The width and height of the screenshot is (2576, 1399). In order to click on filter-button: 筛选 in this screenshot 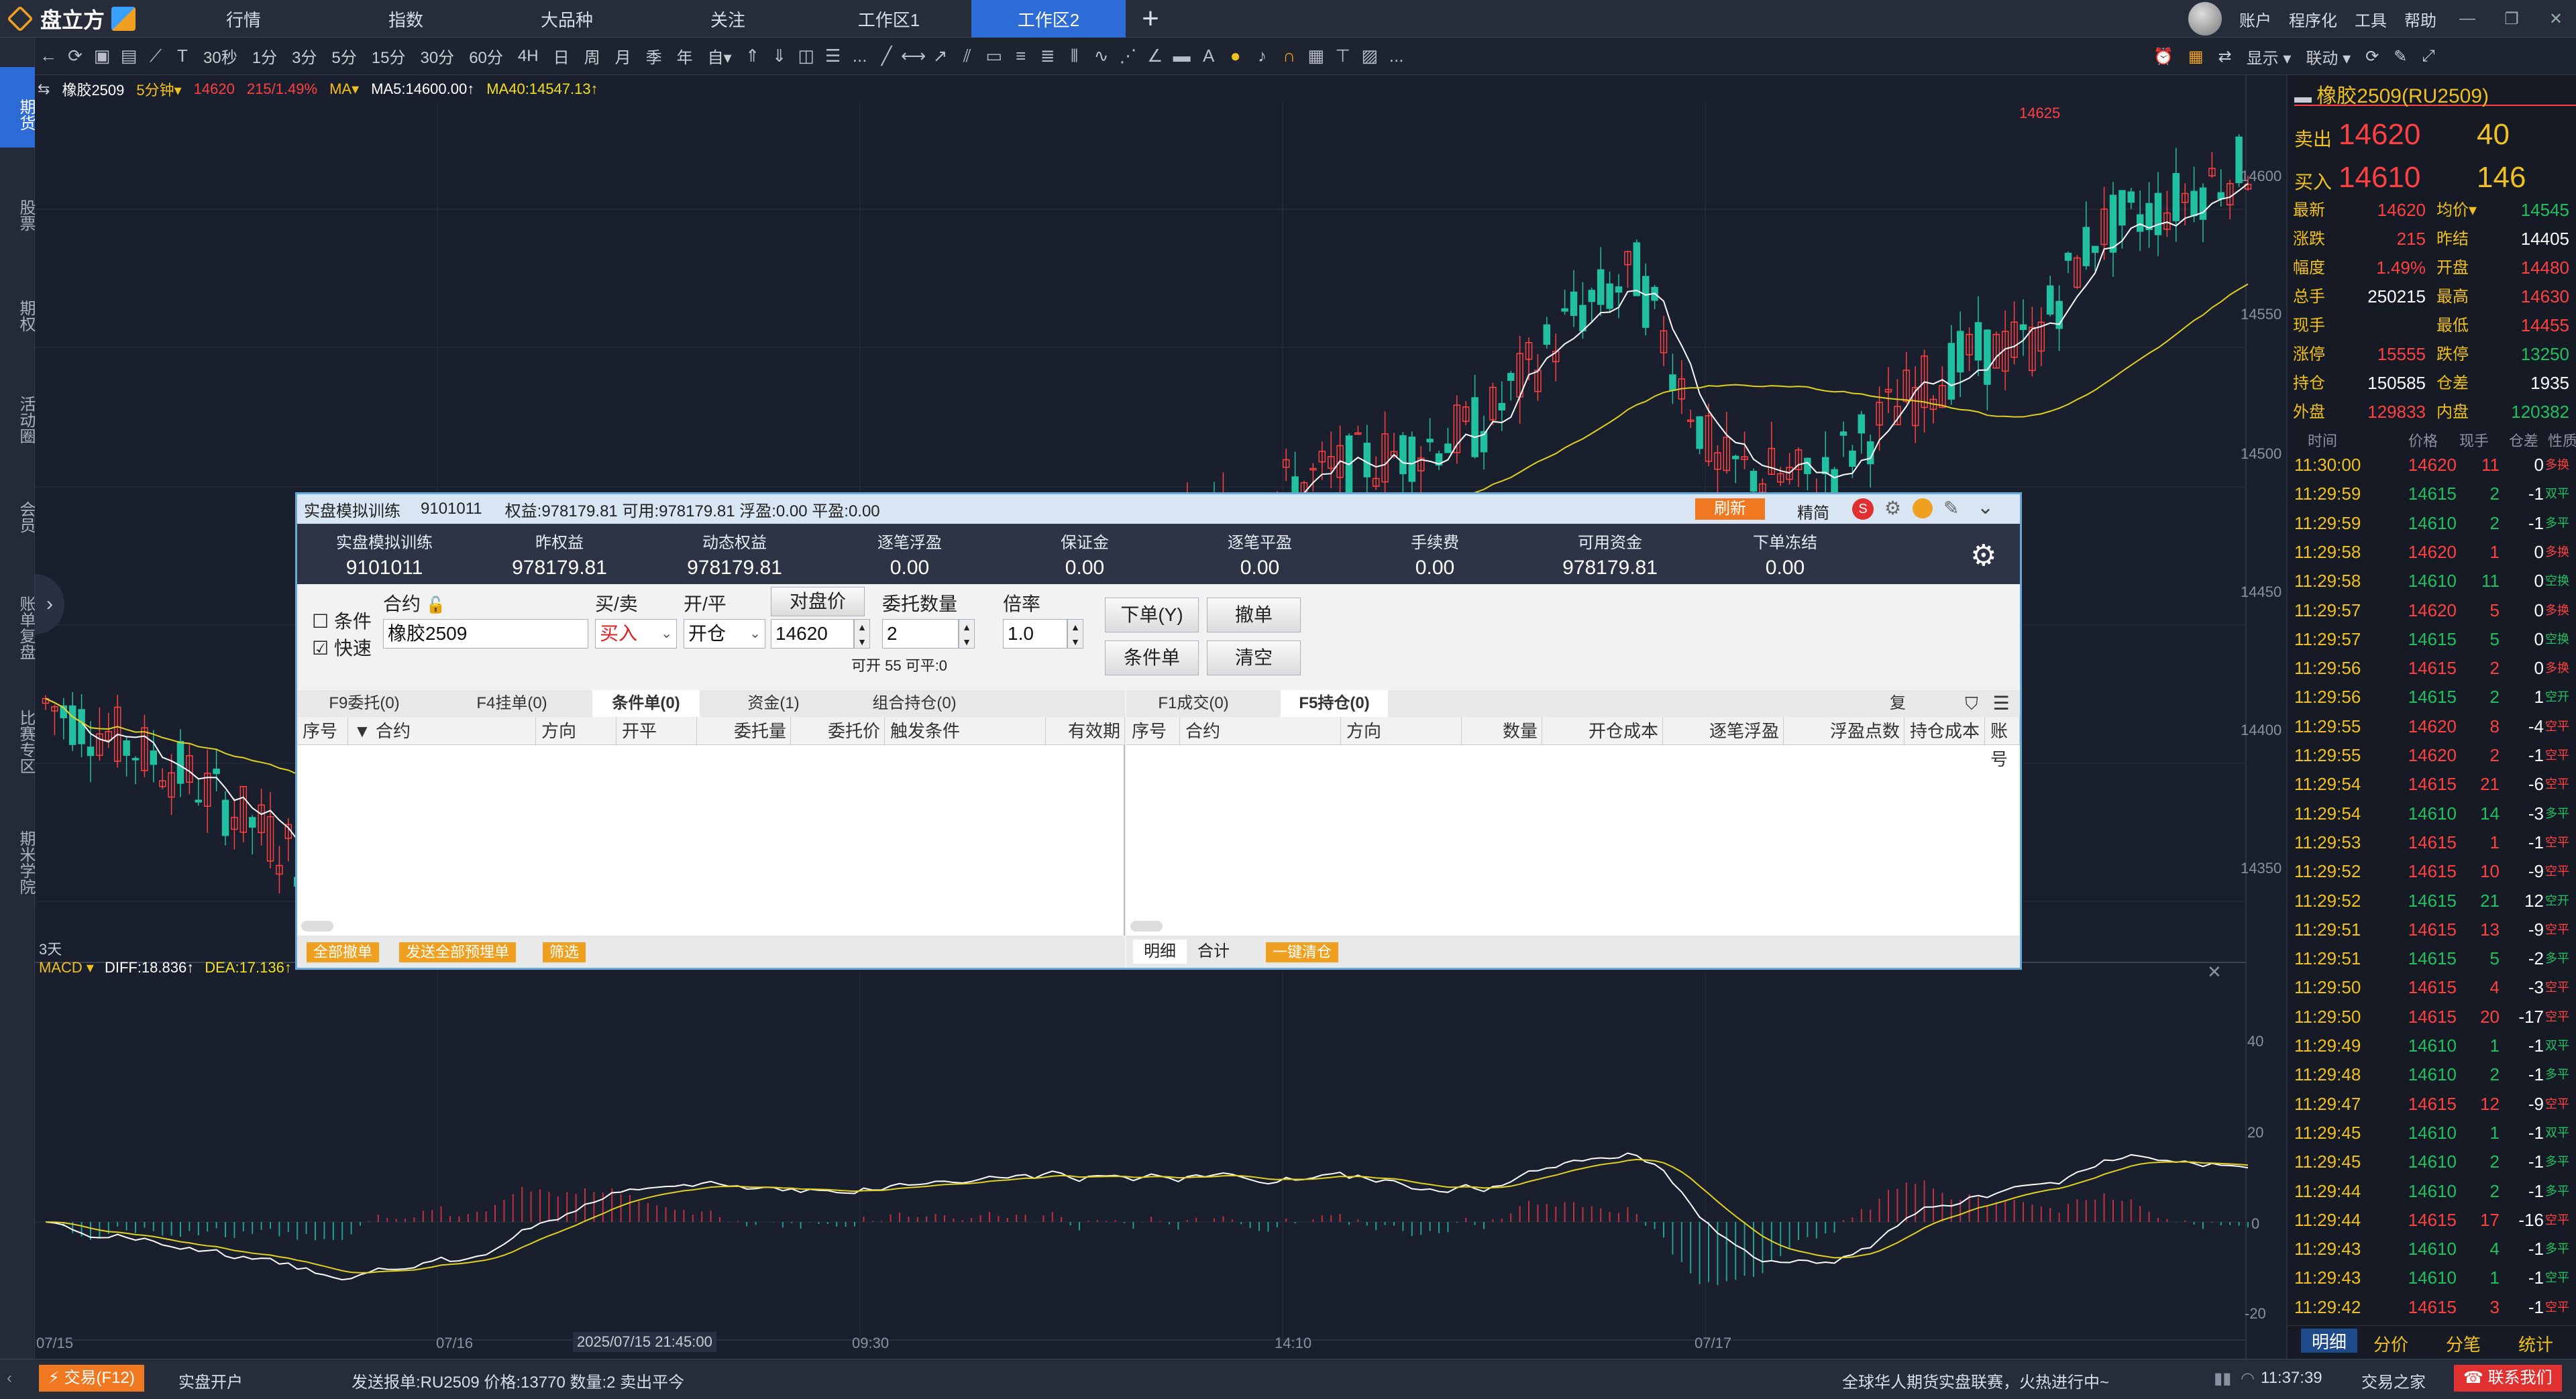, I will do `click(564, 952)`.